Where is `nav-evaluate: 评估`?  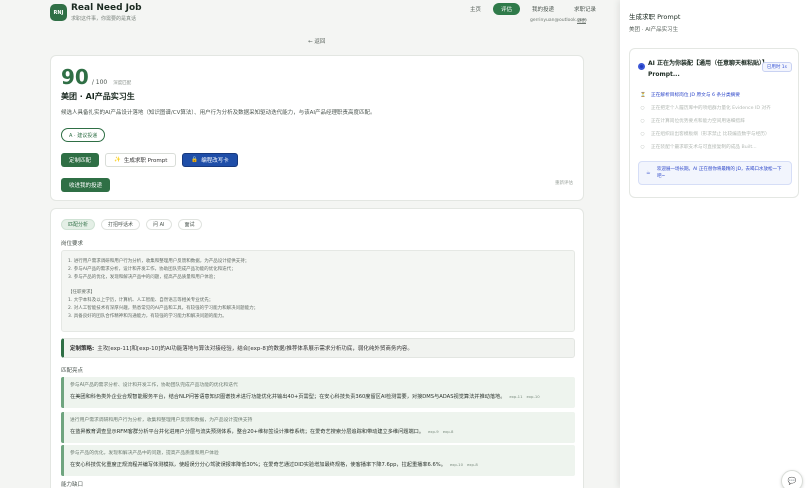 nav-evaluate: 评估 is located at coordinates (507, 9).